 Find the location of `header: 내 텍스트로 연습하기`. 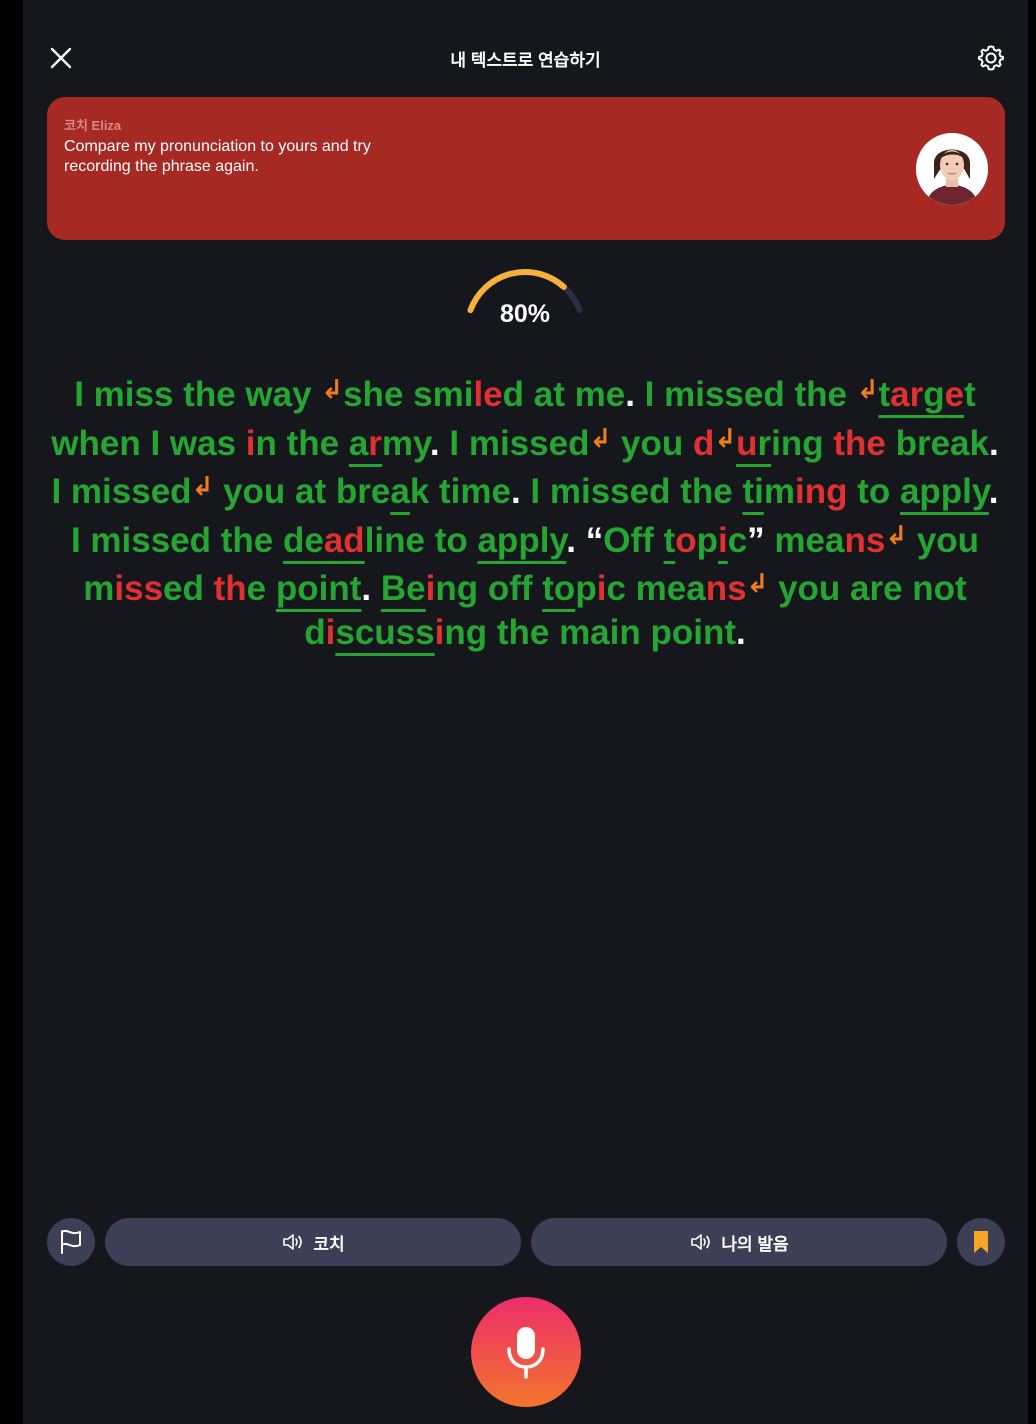

header: 내 텍스트로 연습하기 is located at coordinates (525, 58).